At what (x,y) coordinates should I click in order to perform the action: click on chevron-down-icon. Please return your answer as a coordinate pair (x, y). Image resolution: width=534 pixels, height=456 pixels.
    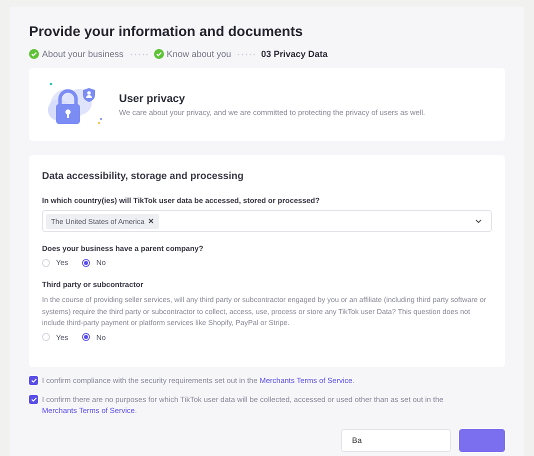
    Looking at the image, I should click on (478, 221).